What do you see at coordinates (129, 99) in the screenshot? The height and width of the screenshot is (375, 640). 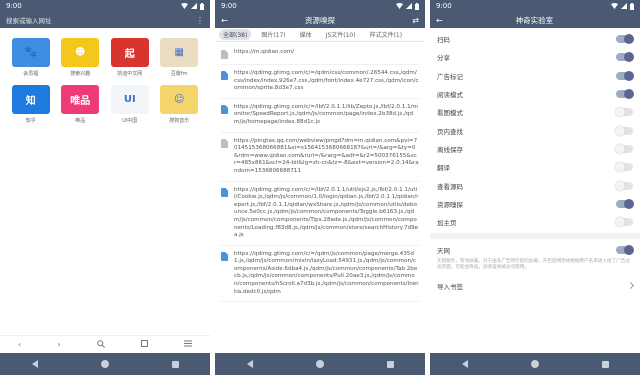 I see `app-tile-icon: UI` at bounding box center [129, 99].